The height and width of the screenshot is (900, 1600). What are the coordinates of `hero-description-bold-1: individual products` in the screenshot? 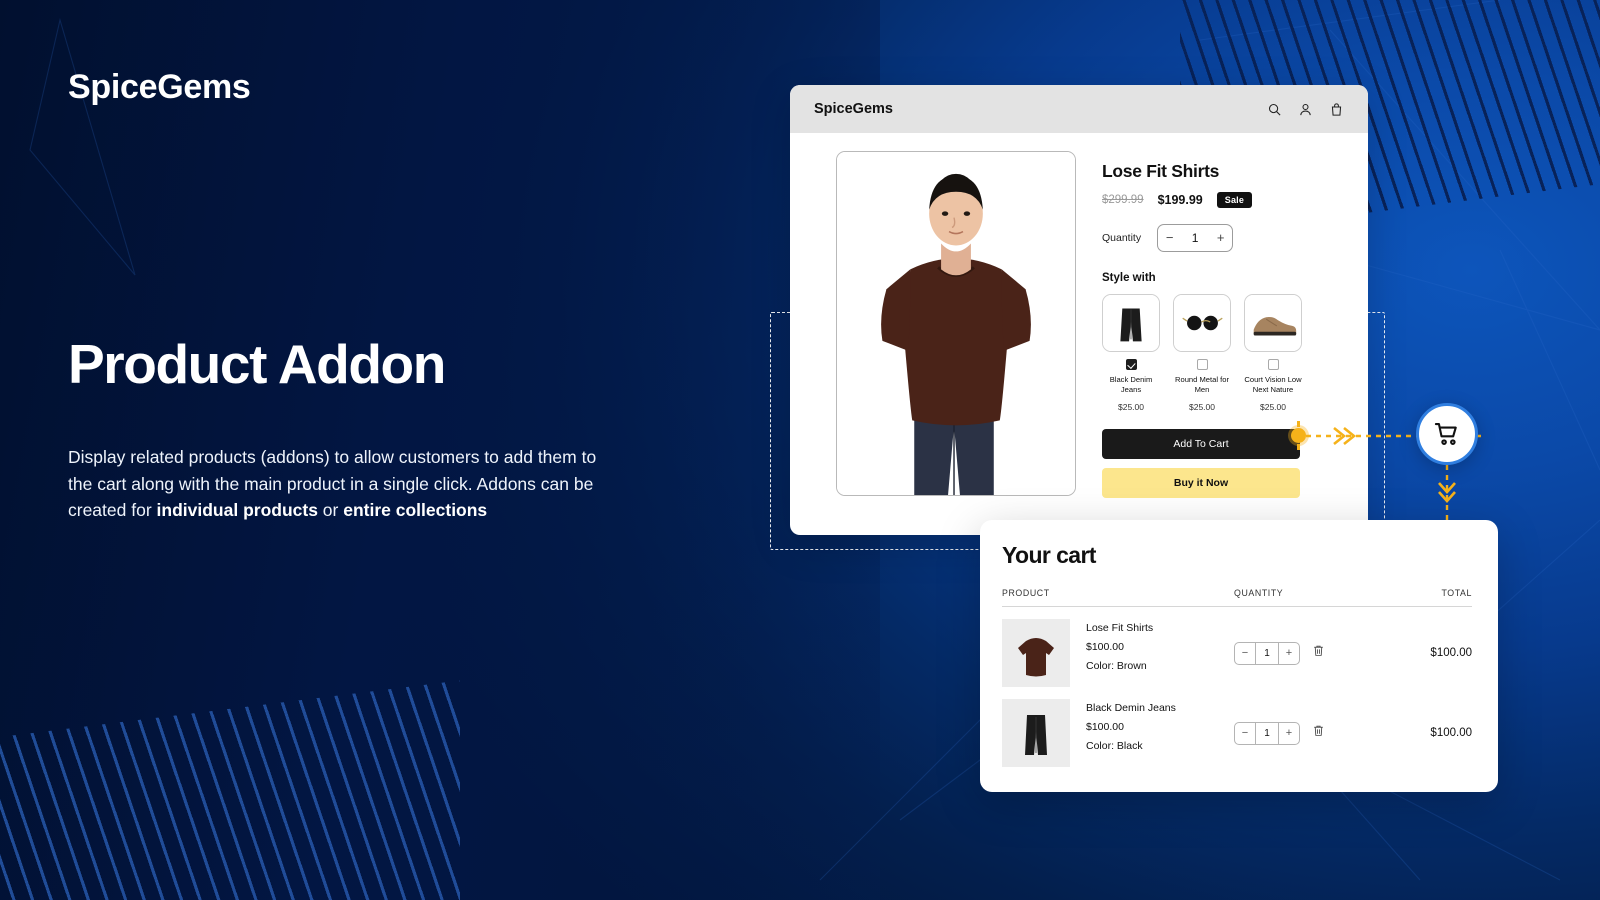 It's located at (237, 510).